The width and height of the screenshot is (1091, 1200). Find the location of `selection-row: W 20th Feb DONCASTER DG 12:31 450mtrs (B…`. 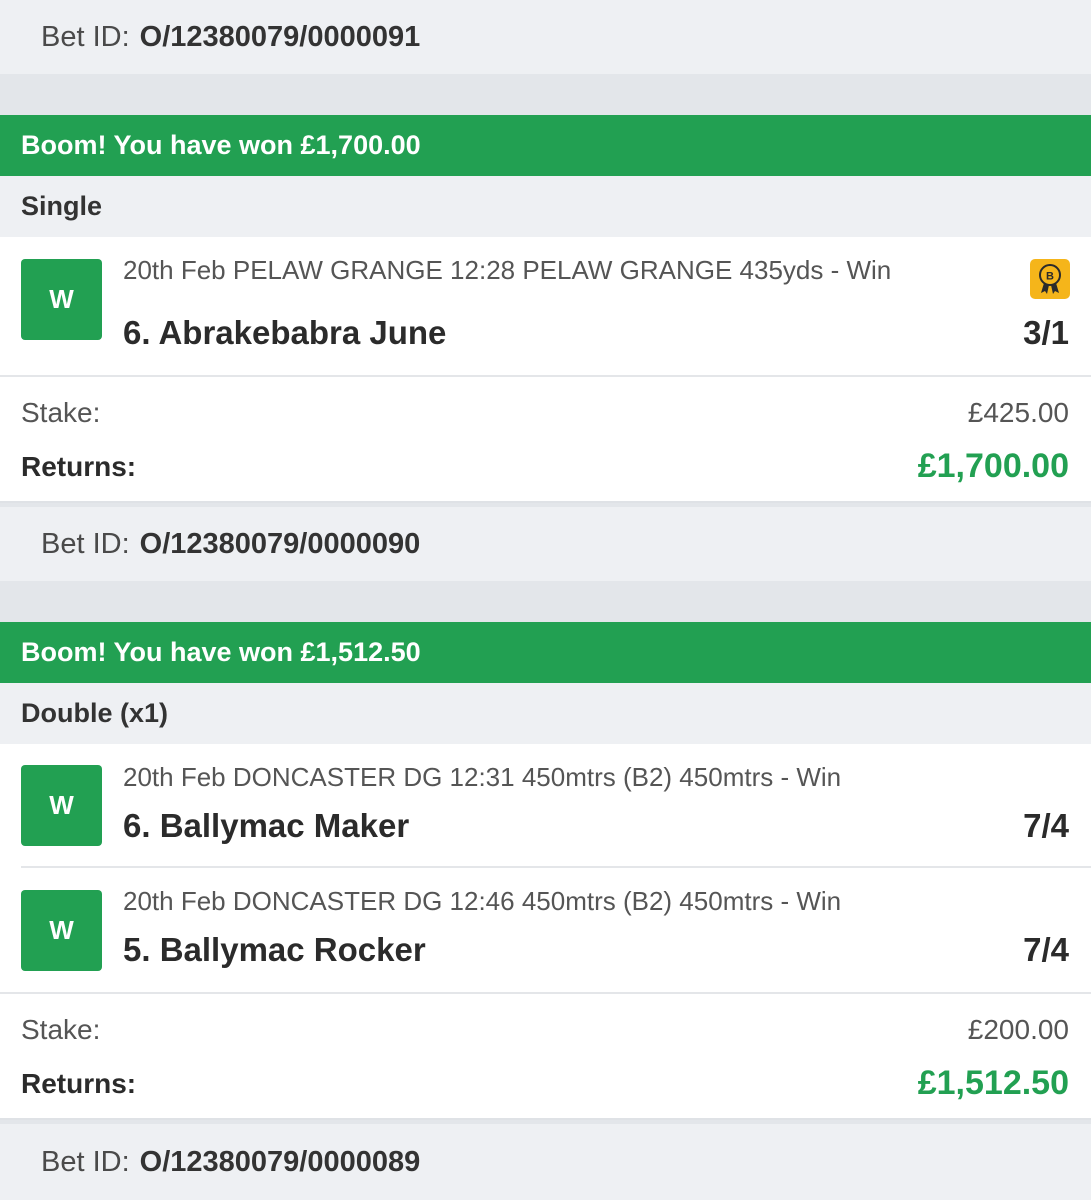

selection-row: W 20th Feb DONCASTER DG 12:31 450mtrs (B… is located at coordinates (545, 806).